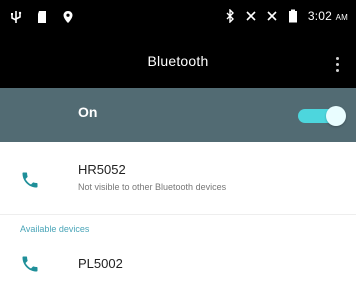 This screenshot has height=289, width=356. What do you see at coordinates (88, 112) in the screenshot?
I see `toggle-label: On` at bounding box center [88, 112].